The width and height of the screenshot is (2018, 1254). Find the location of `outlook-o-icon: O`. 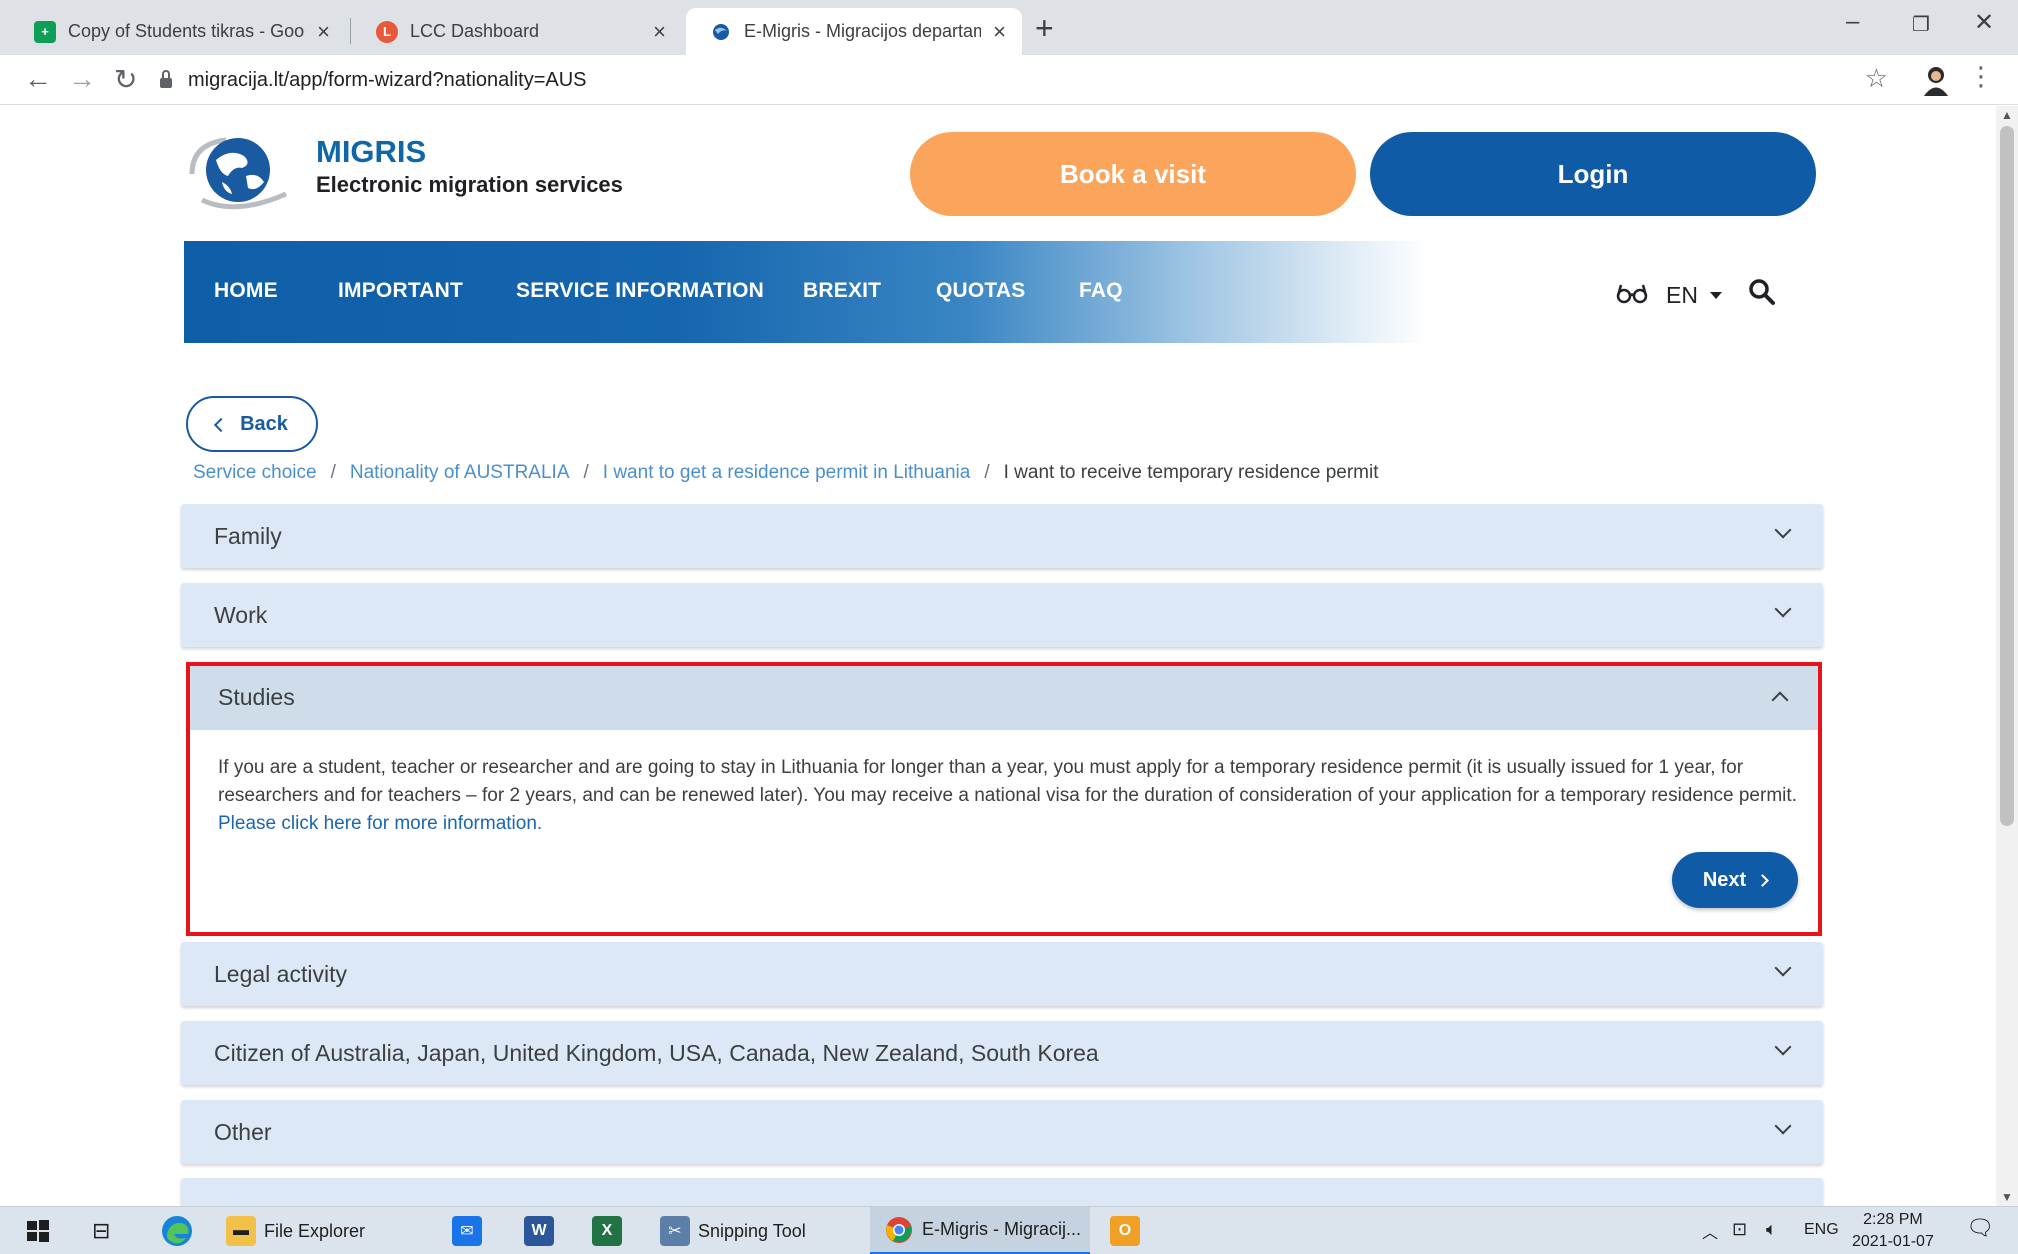

outlook-o-icon: O is located at coordinates (1125, 1231).